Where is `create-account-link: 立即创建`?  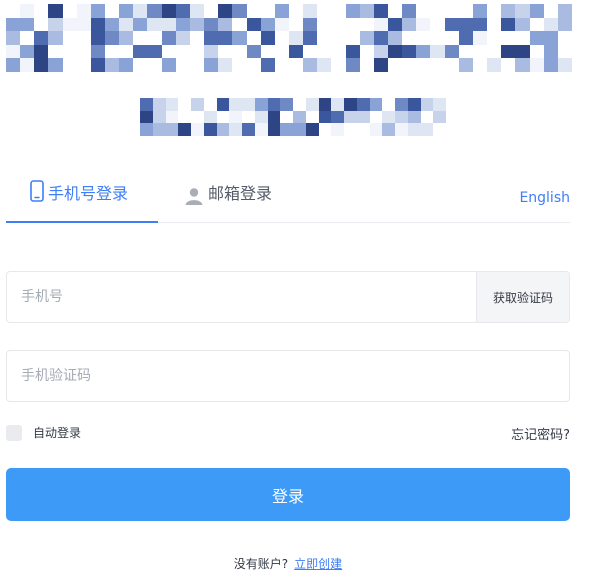 create-account-link: 立即创建 is located at coordinates (318, 564).